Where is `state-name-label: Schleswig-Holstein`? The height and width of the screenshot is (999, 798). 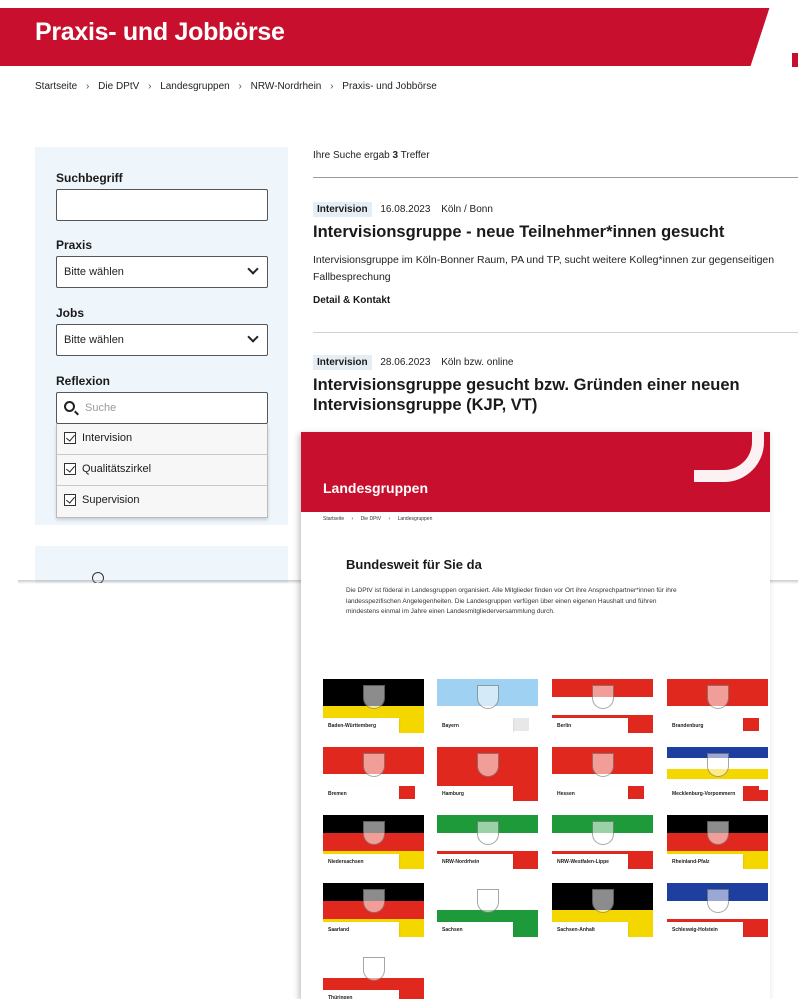
state-name-label: Schleswig-Holstein is located at coordinates (705, 929).